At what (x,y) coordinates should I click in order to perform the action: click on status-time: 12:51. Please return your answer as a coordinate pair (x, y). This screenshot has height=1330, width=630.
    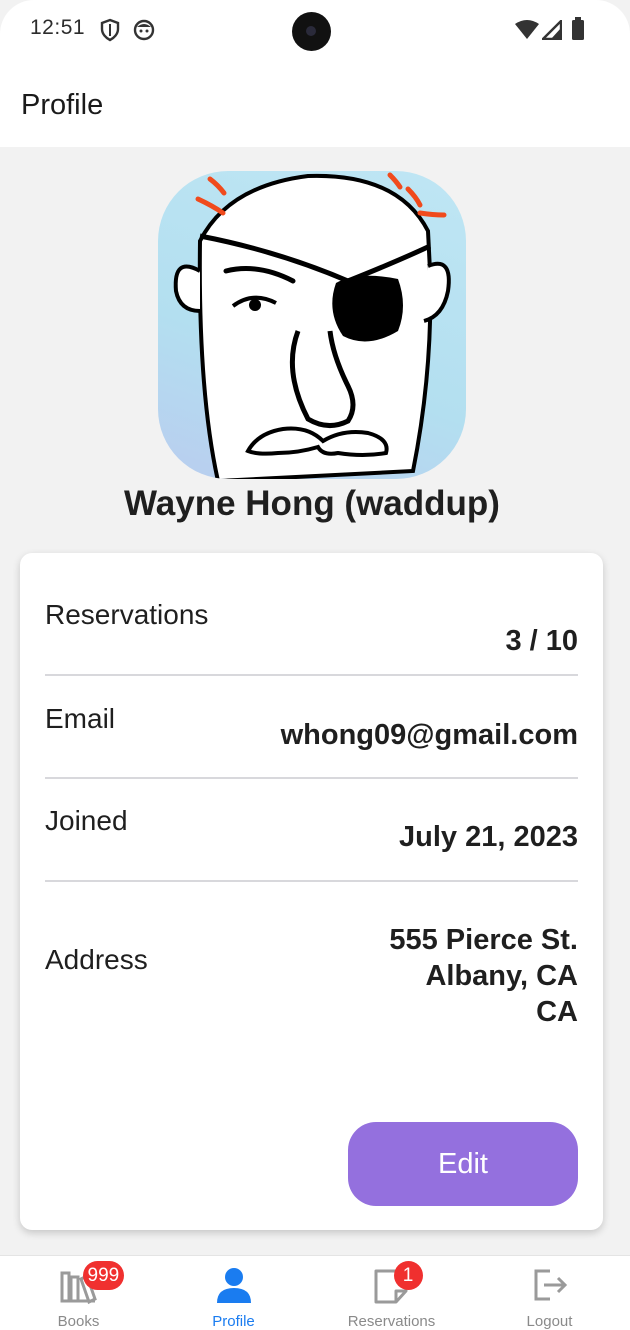
    Looking at the image, I should click on (58, 27).